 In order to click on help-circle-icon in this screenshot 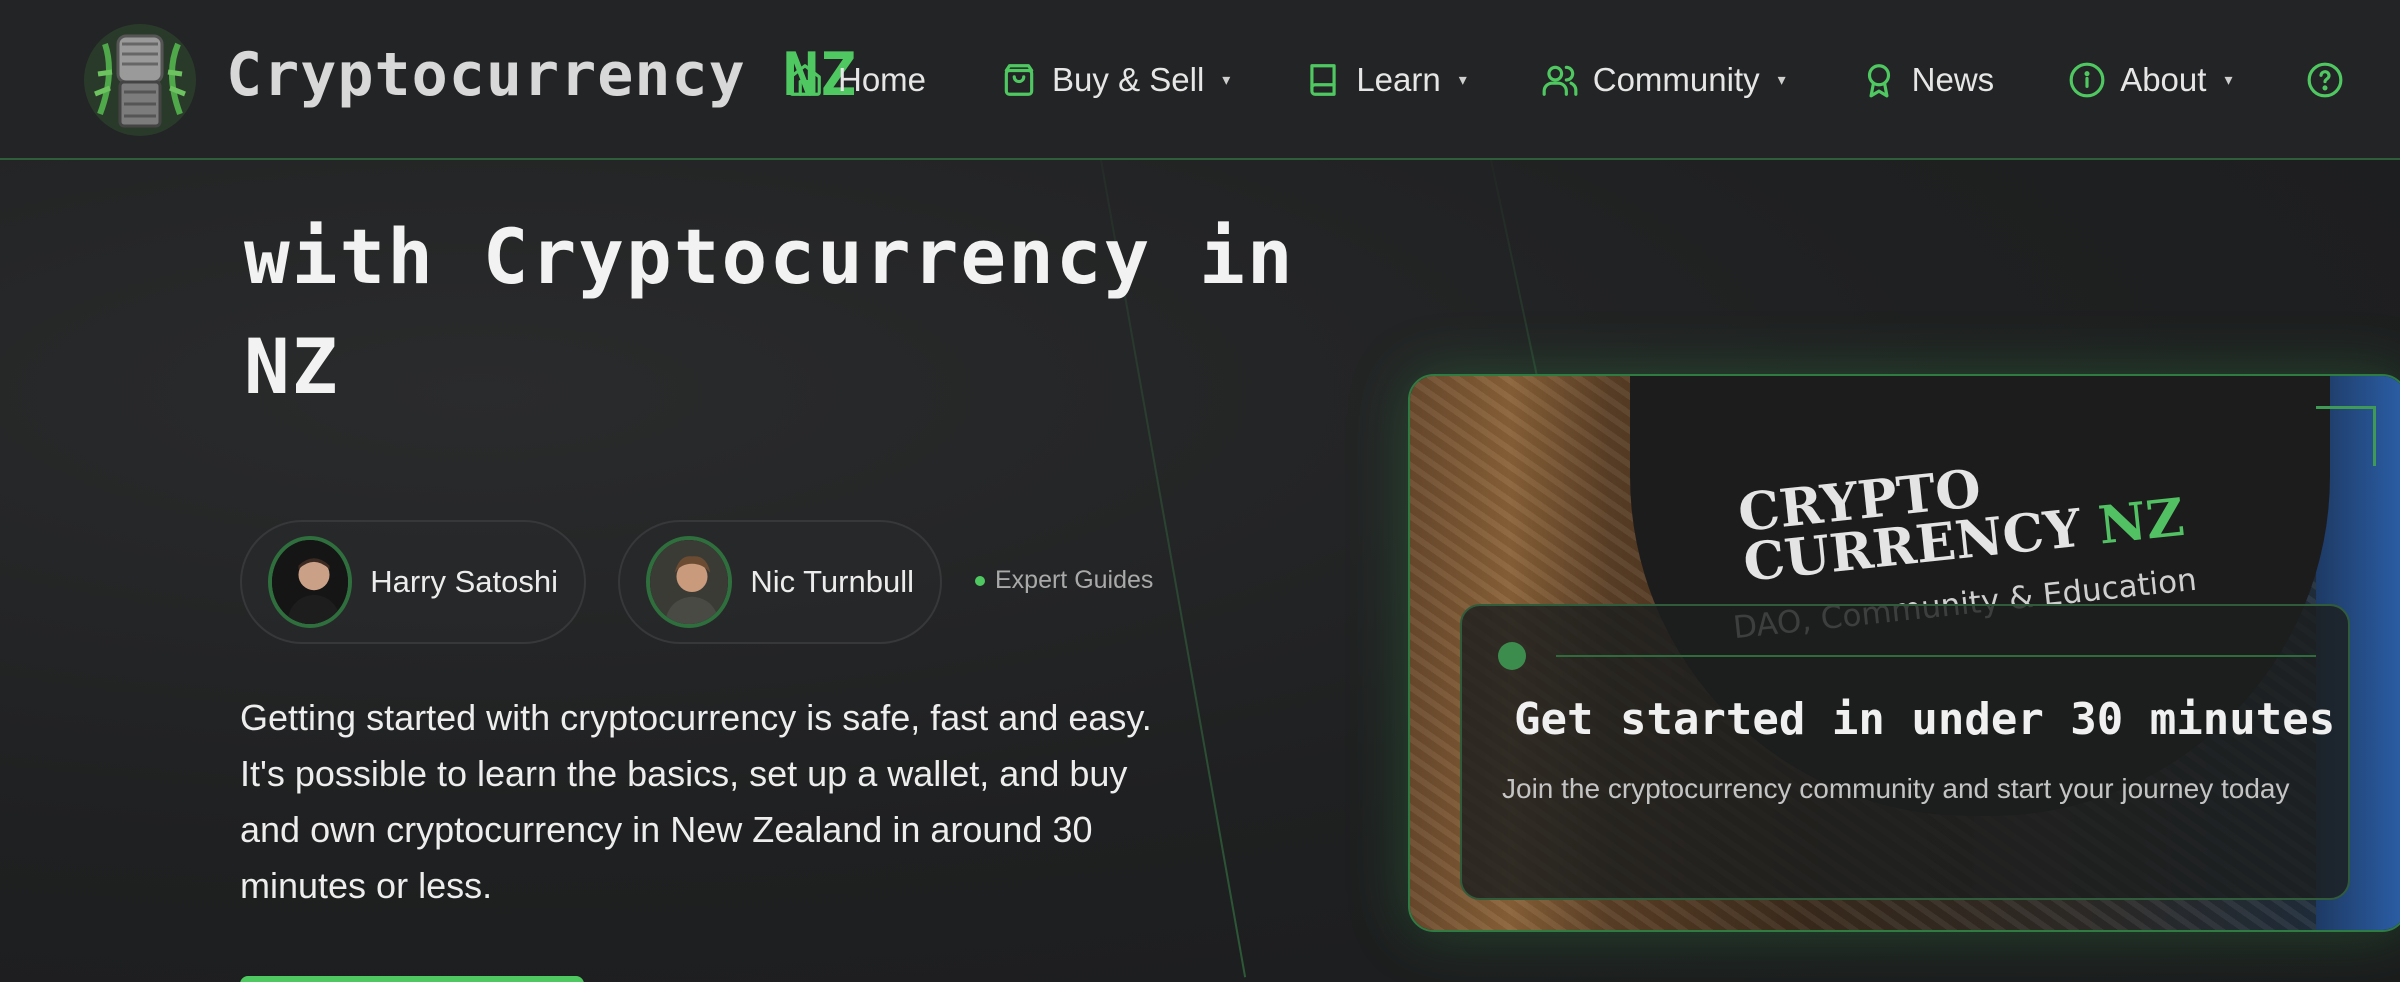, I will do `click(2325, 80)`.